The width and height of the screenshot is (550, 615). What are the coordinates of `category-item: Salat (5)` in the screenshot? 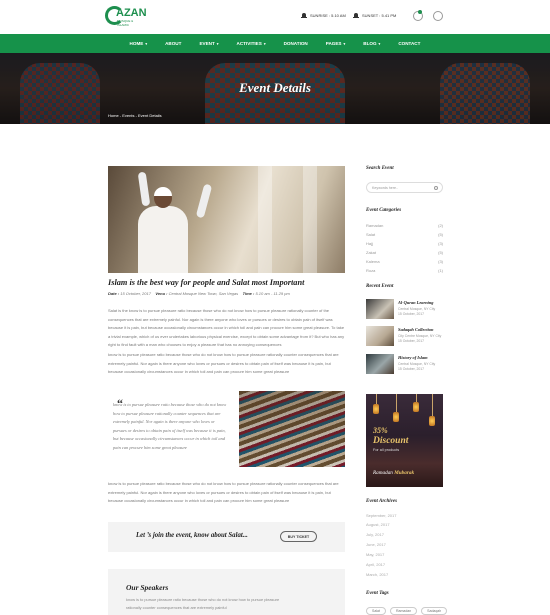 It's located at (404, 236).